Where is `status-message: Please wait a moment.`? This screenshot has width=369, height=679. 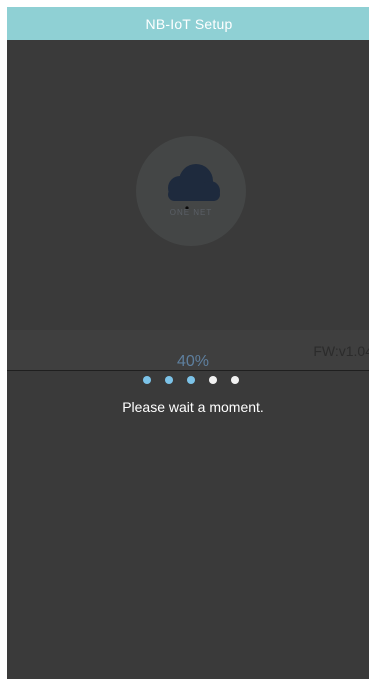
status-message: Please wait a moment. is located at coordinates (193, 407).